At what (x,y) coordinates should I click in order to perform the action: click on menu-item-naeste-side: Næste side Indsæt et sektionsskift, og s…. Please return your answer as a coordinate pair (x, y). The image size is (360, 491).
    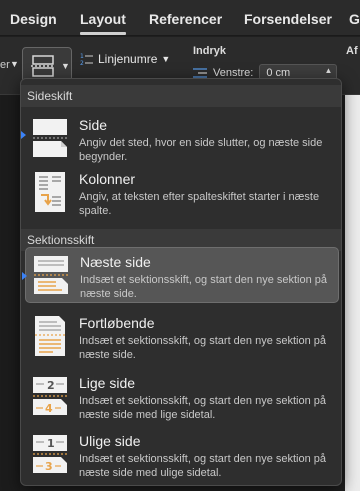
    Looking at the image, I should click on (180, 275).